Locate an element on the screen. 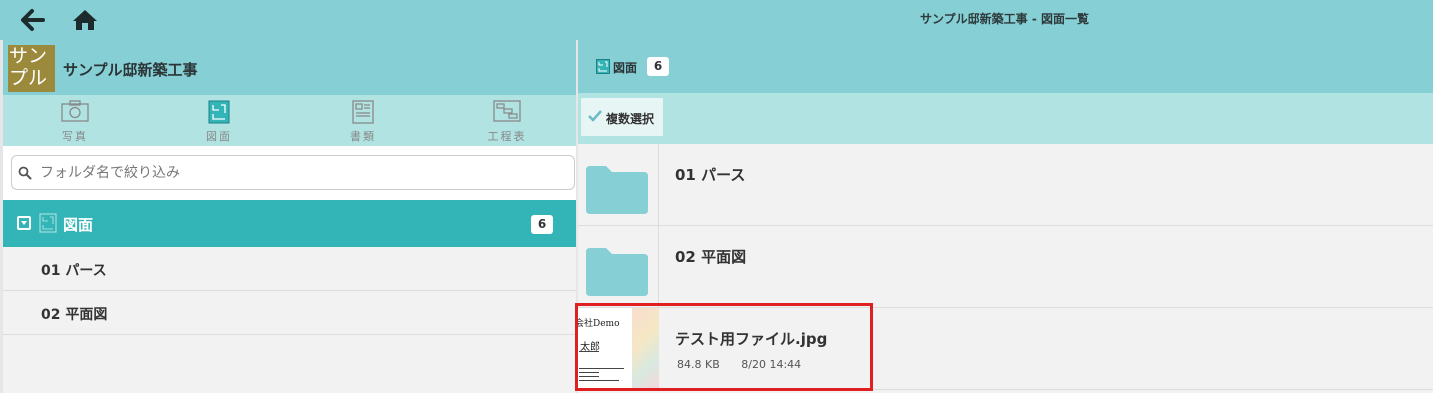 The height and width of the screenshot is (393, 1433). search-icon is located at coordinates (25, 173).